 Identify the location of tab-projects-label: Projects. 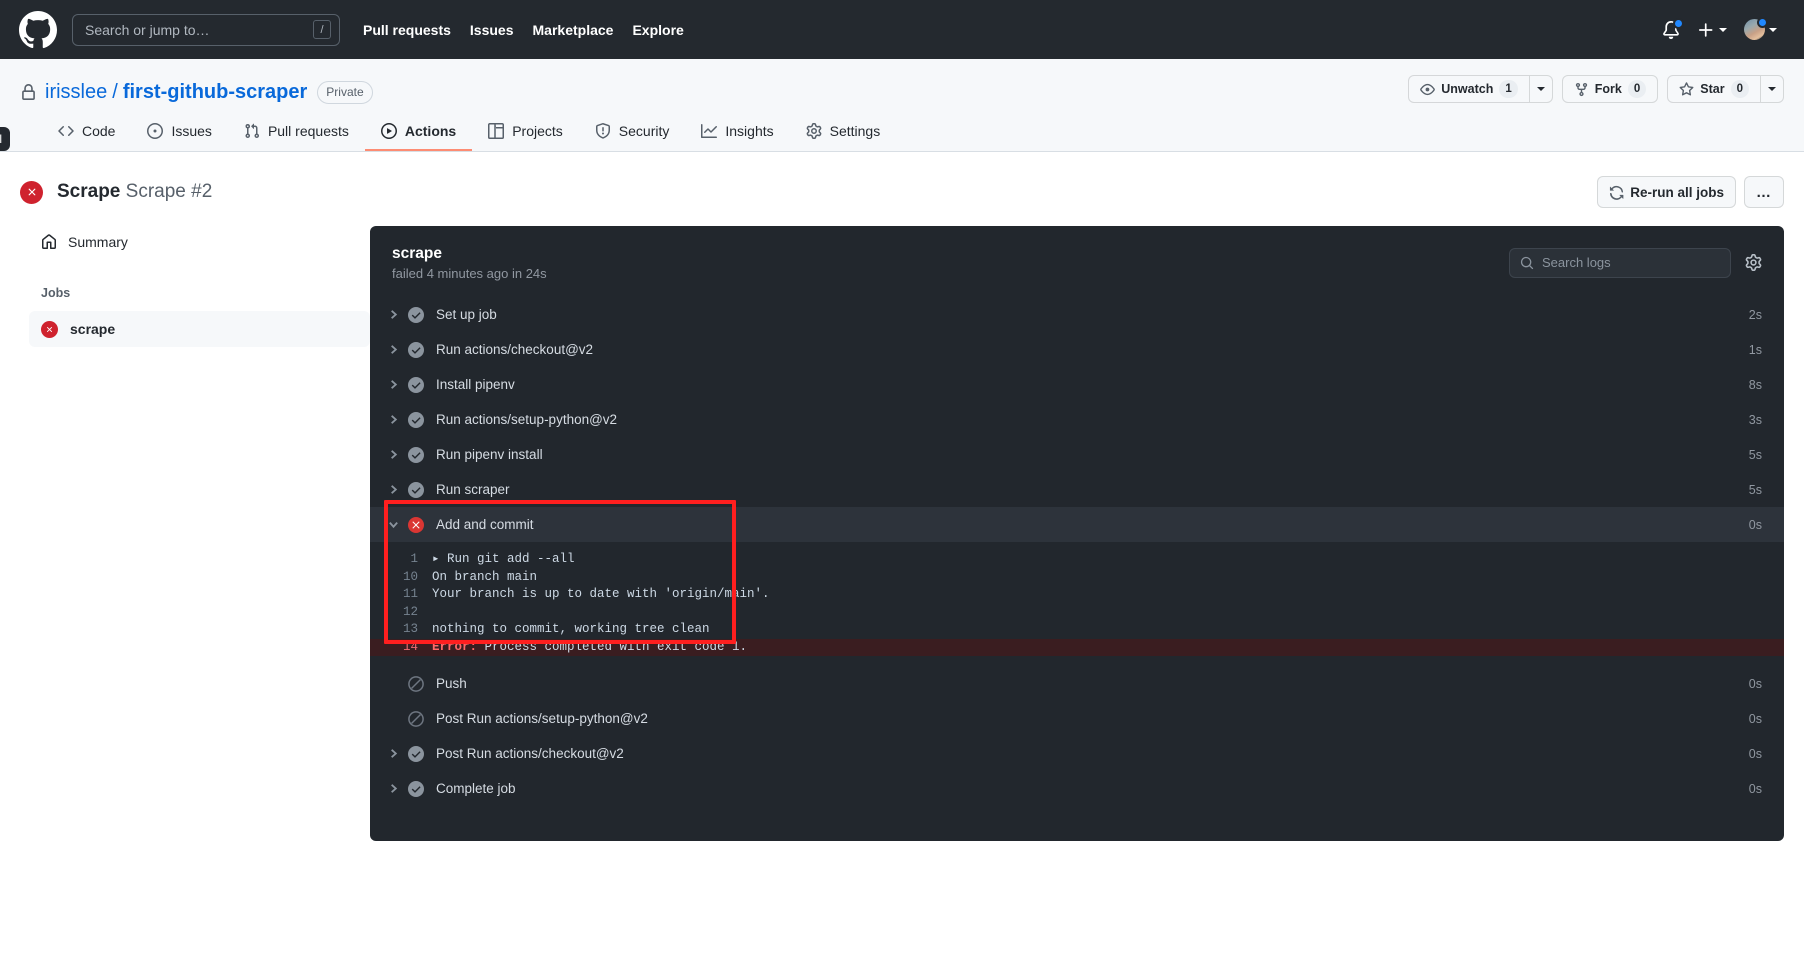
(537, 131).